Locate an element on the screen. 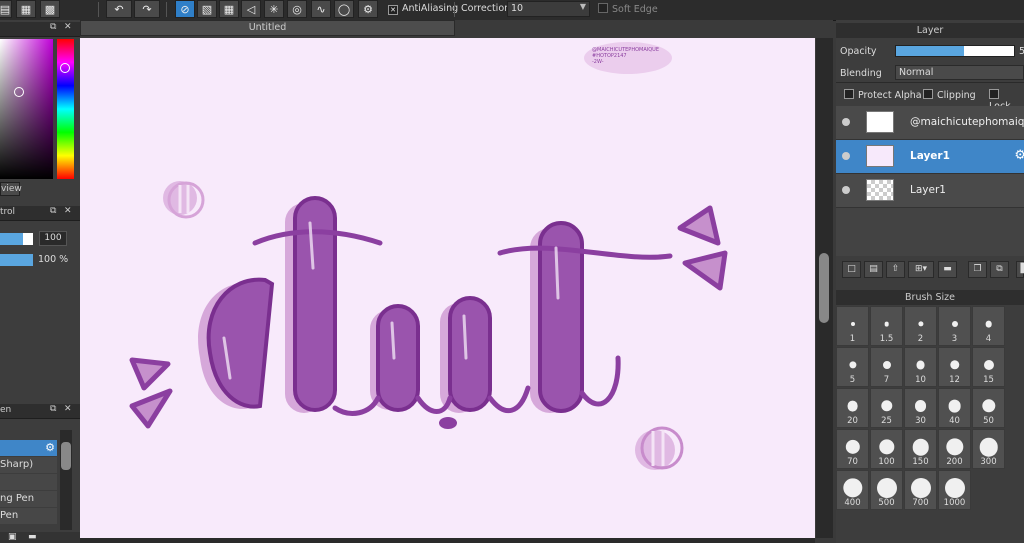  brush-size-cell: 70 is located at coordinates (852, 449).